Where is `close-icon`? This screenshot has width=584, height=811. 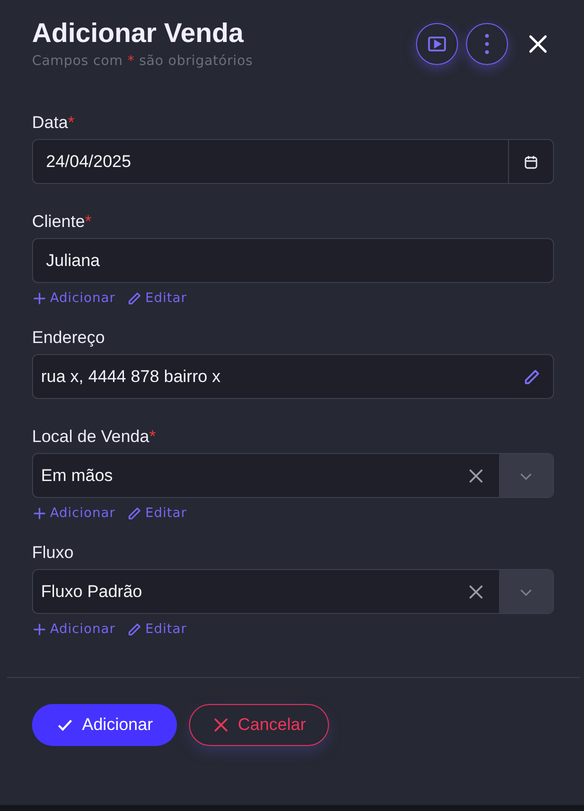 close-icon is located at coordinates (221, 725).